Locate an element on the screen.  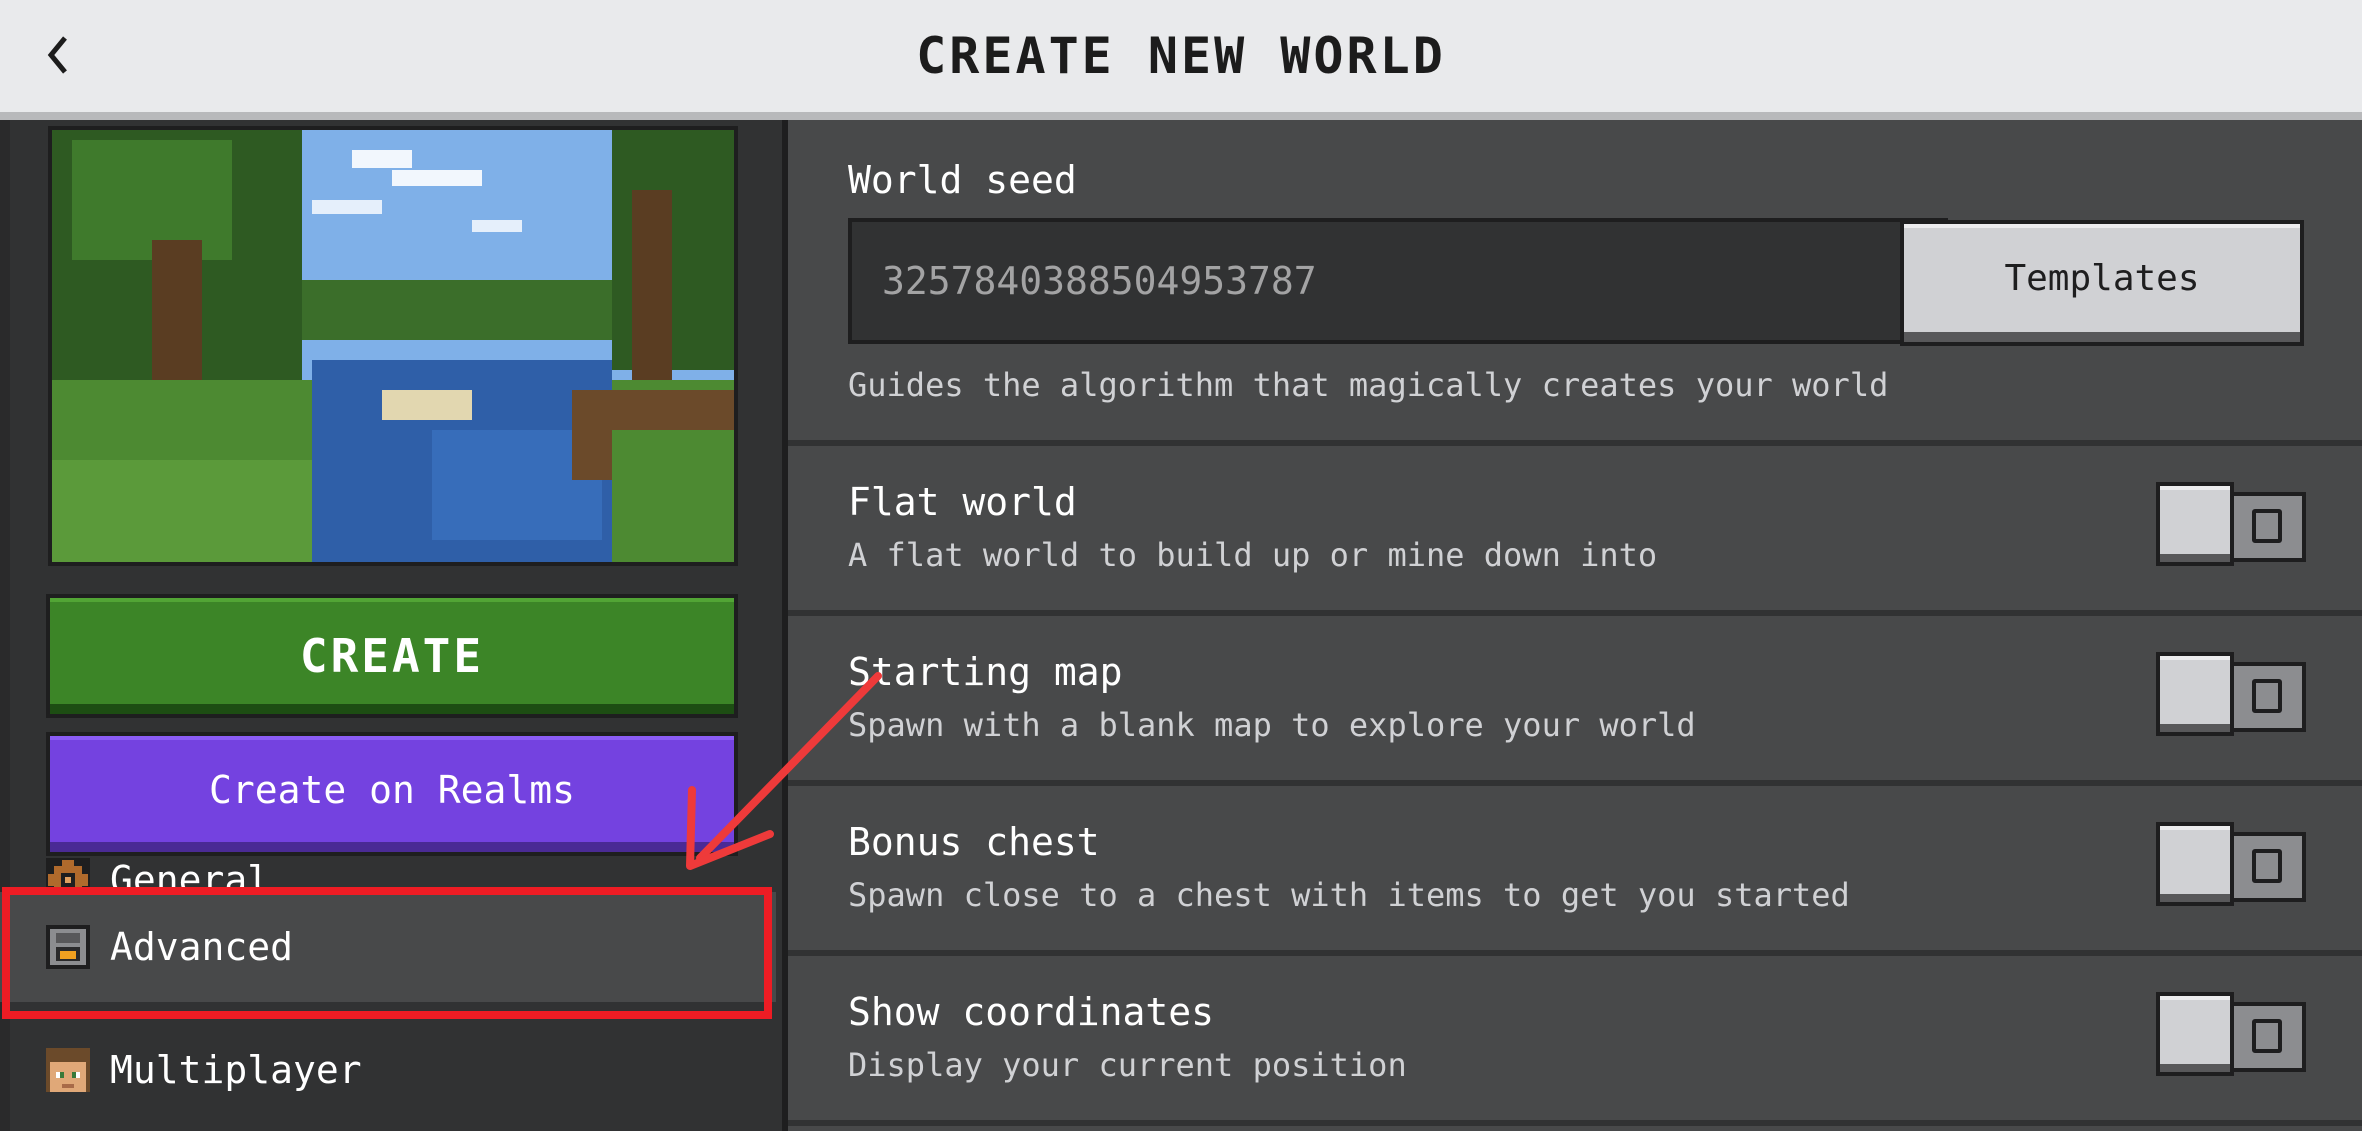
option-description: Display your current position is located at coordinates (1127, 1065).